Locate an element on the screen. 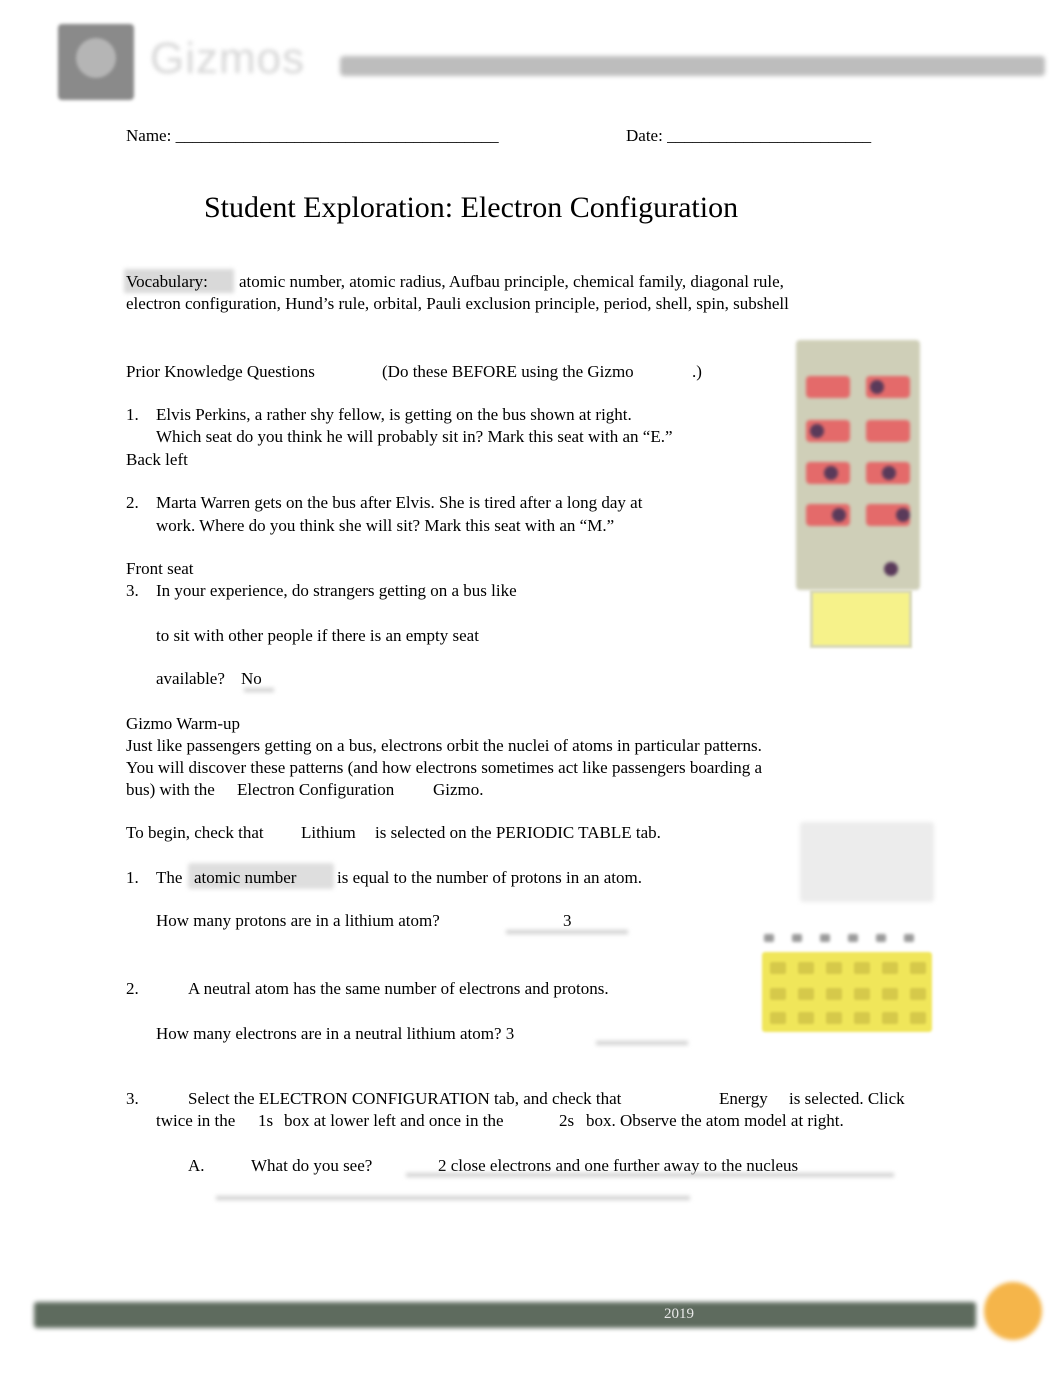 The image size is (1062, 1377). pk-q1-answer: Back left is located at coordinates (157, 460).